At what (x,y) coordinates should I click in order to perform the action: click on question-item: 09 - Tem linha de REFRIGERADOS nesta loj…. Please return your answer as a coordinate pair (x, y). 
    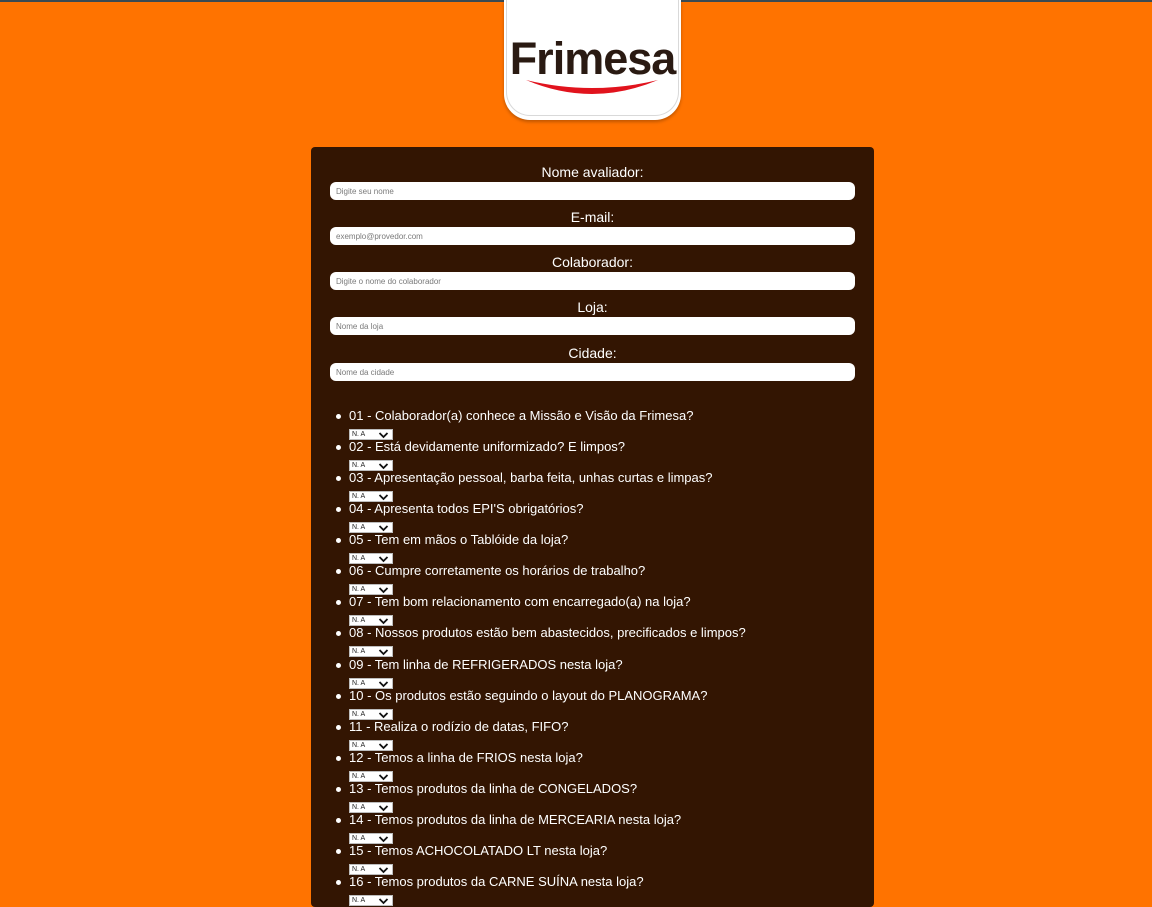
    Looking at the image, I should click on (592, 672).